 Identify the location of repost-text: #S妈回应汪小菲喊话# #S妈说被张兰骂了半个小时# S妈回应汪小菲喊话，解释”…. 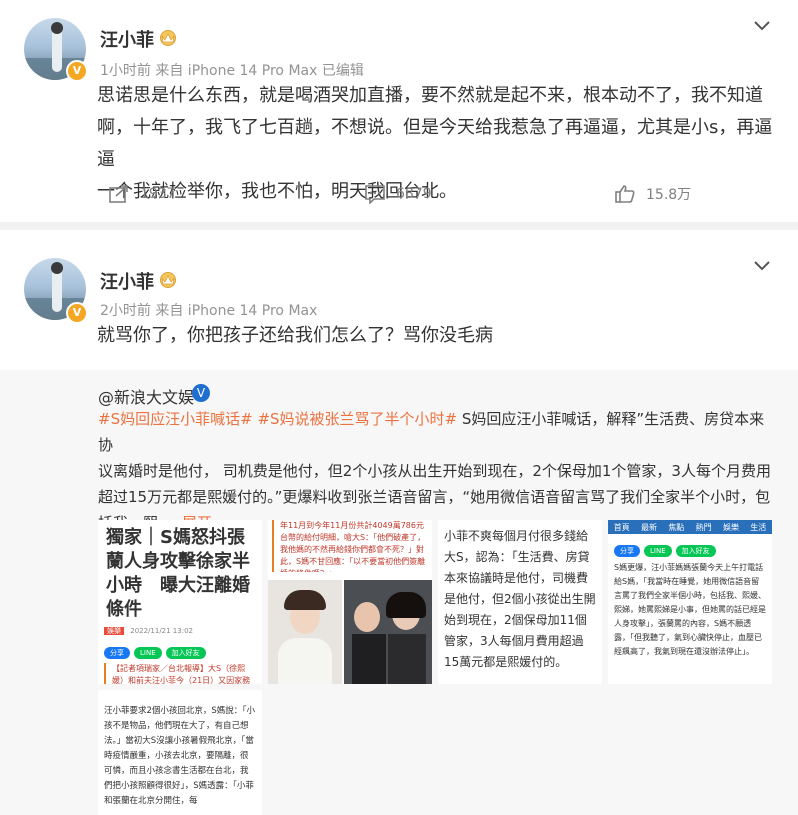
(438, 471).